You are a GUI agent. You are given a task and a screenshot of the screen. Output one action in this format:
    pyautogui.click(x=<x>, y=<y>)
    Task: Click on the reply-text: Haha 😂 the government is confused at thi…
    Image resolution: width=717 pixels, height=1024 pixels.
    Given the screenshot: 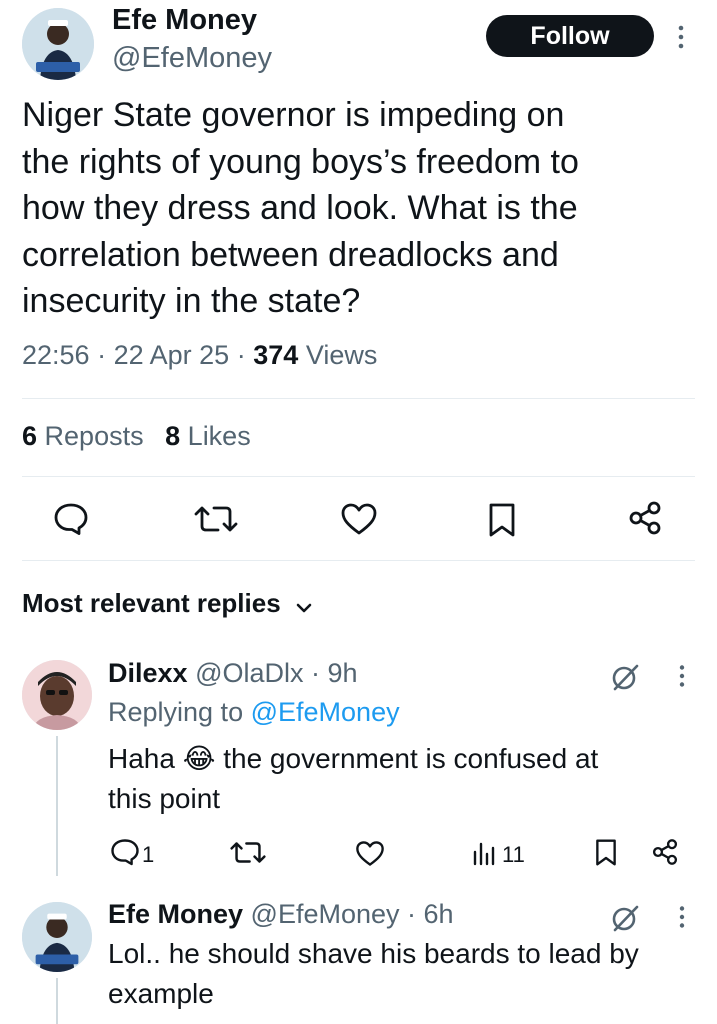 What is the action you would take?
    pyautogui.click(x=403, y=779)
    